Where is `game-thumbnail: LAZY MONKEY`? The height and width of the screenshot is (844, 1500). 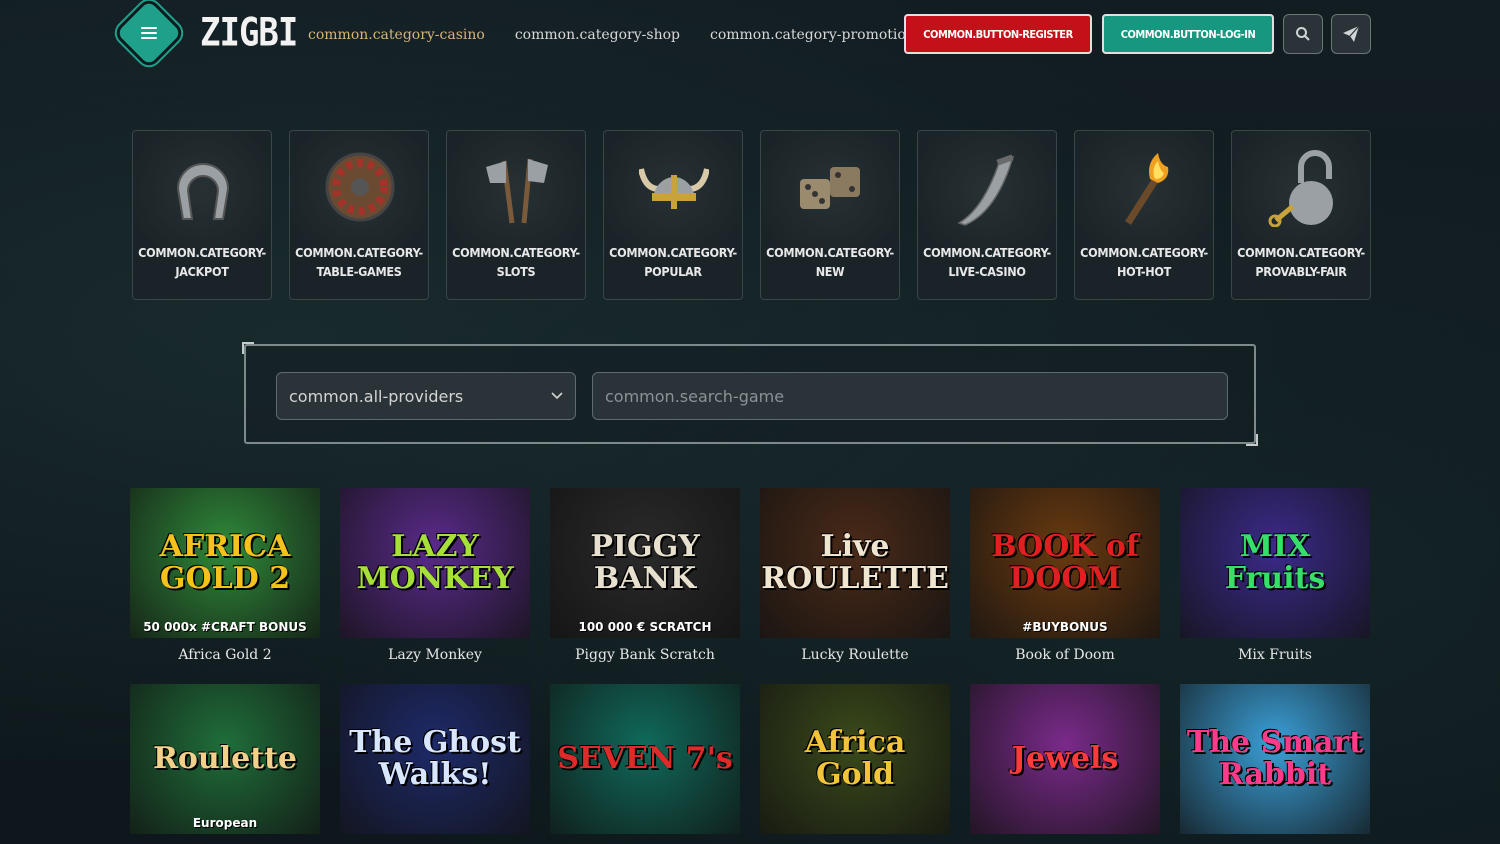
game-thumbnail: LAZY MONKEY is located at coordinates (435, 563).